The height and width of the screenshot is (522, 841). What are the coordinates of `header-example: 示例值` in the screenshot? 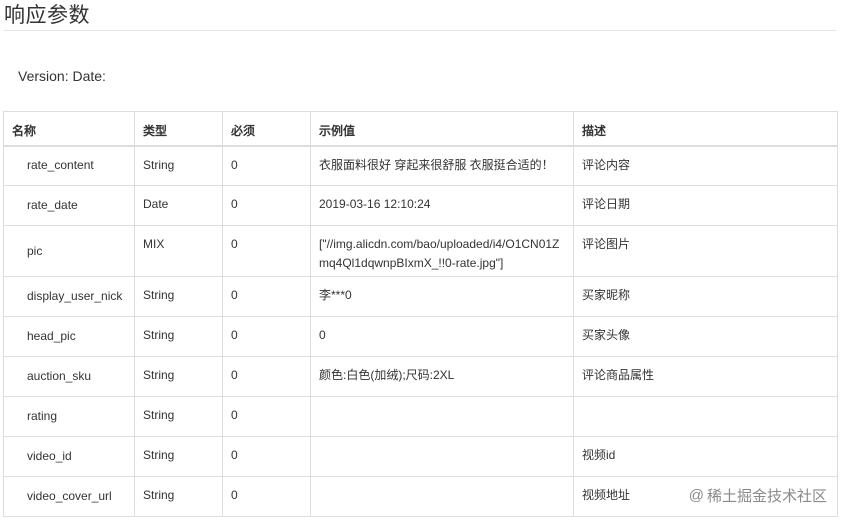 It's located at (442, 129).